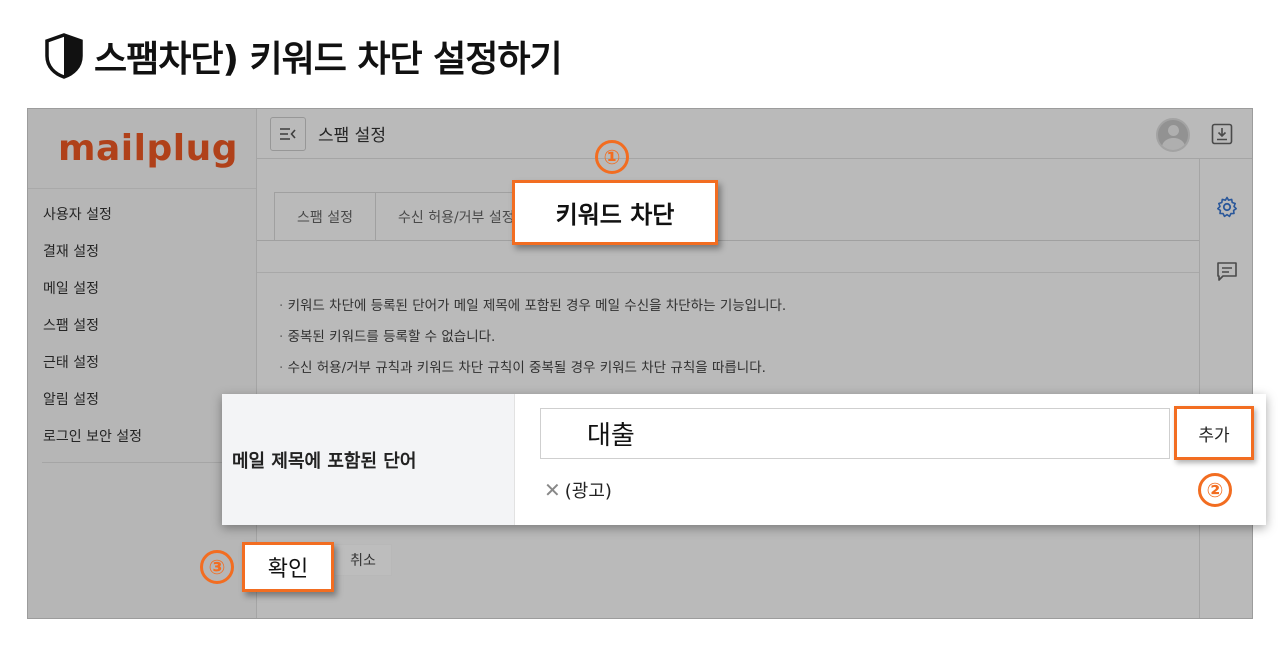 This screenshot has height=648, width=1280. Describe the element at coordinates (615, 212) in the screenshot. I see `tab-keyword-block: 키워드 차단` at that location.